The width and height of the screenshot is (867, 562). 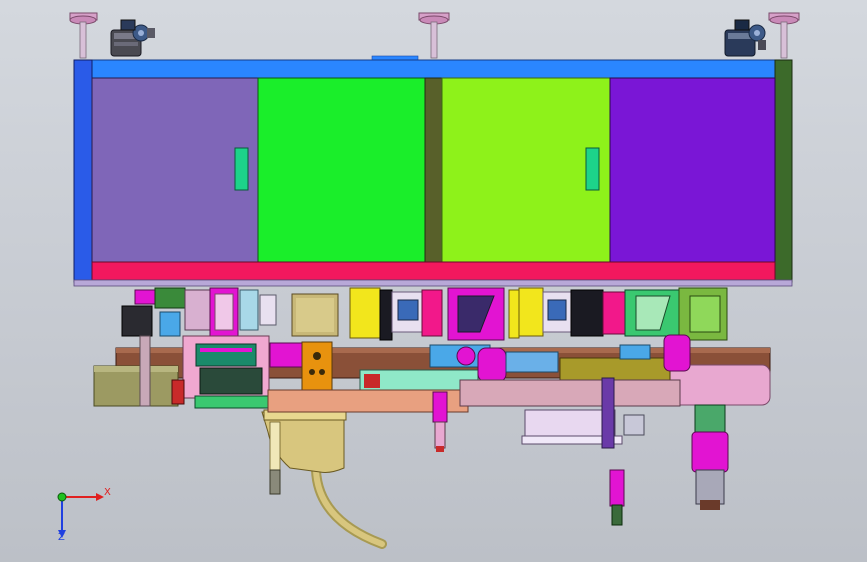 I want to click on base-red, so click(x=433, y=271).